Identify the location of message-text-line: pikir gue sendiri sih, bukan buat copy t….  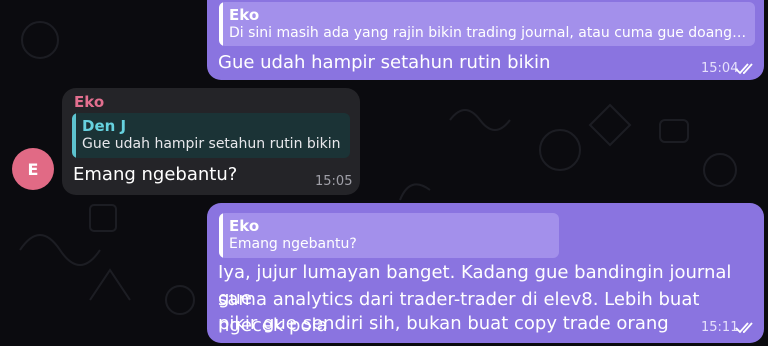
(443, 323).